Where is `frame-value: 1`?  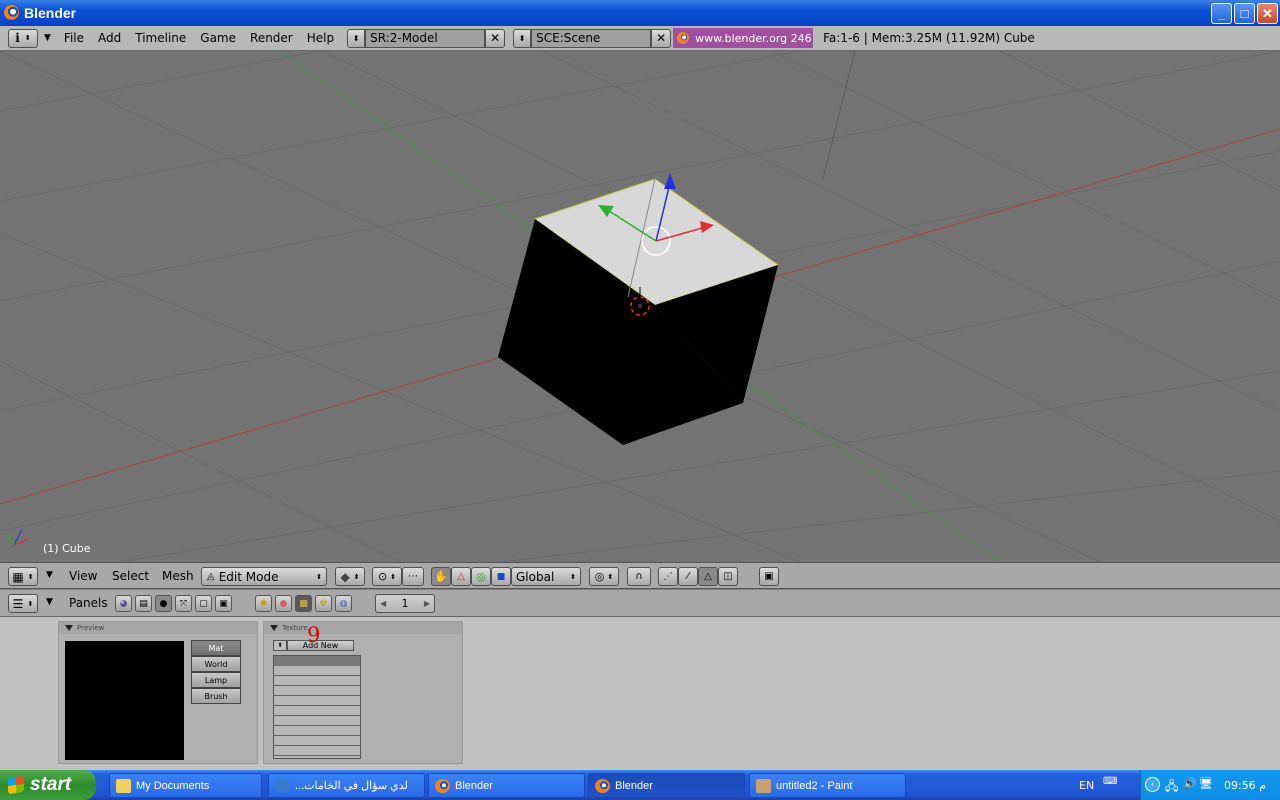
frame-value: 1 is located at coordinates (405, 603).